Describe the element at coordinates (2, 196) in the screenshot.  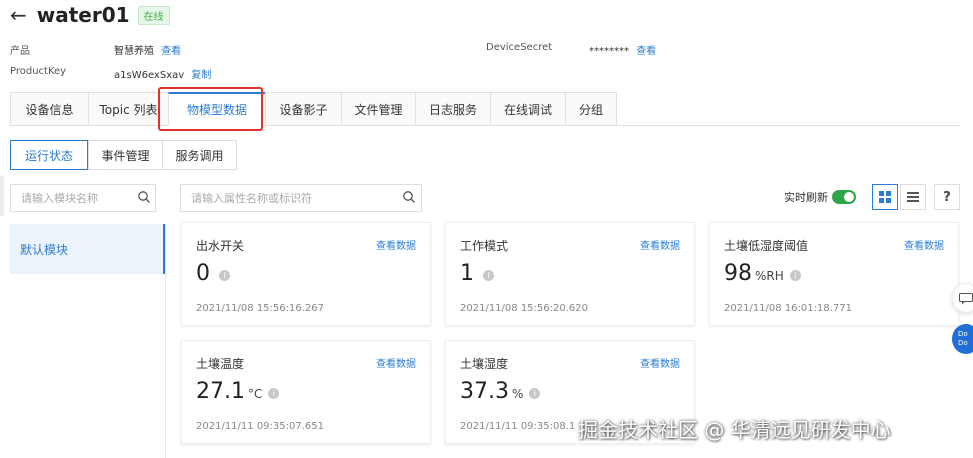
I see `collapse-handle` at that location.